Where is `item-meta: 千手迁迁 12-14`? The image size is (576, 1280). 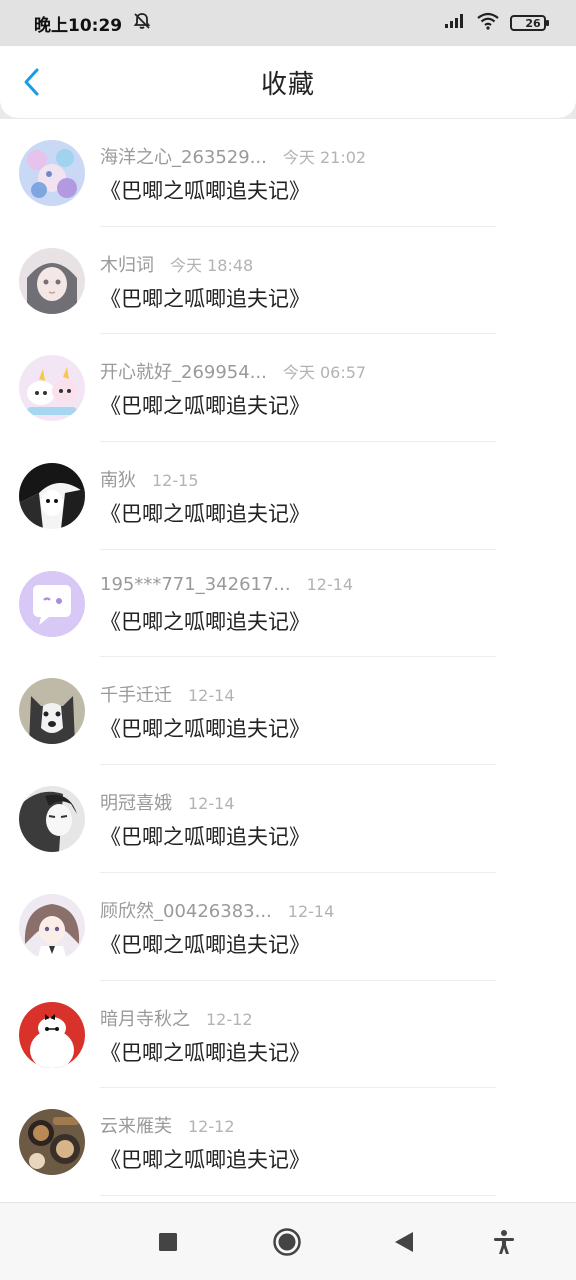
item-meta: 千手迁迁 12-14 is located at coordinates (167, 694).